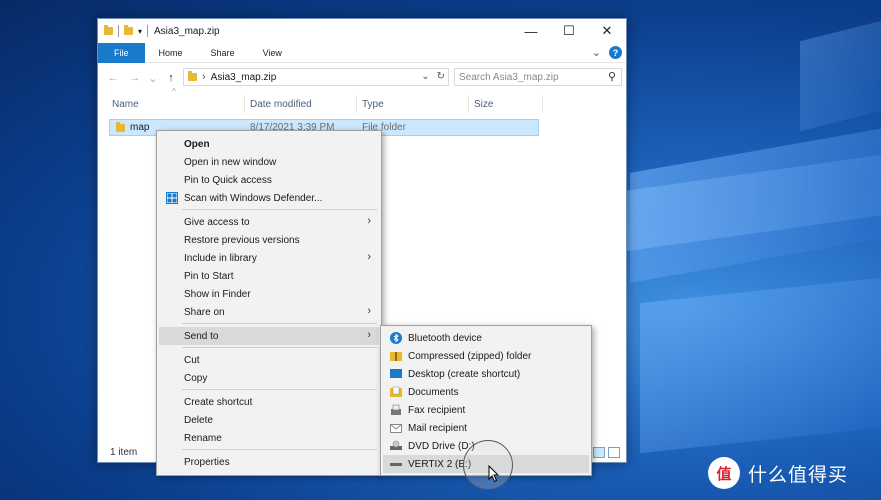  Describe the element at coordinates (505, 104) in the screenshot. I see `column-size: Size` at that location.